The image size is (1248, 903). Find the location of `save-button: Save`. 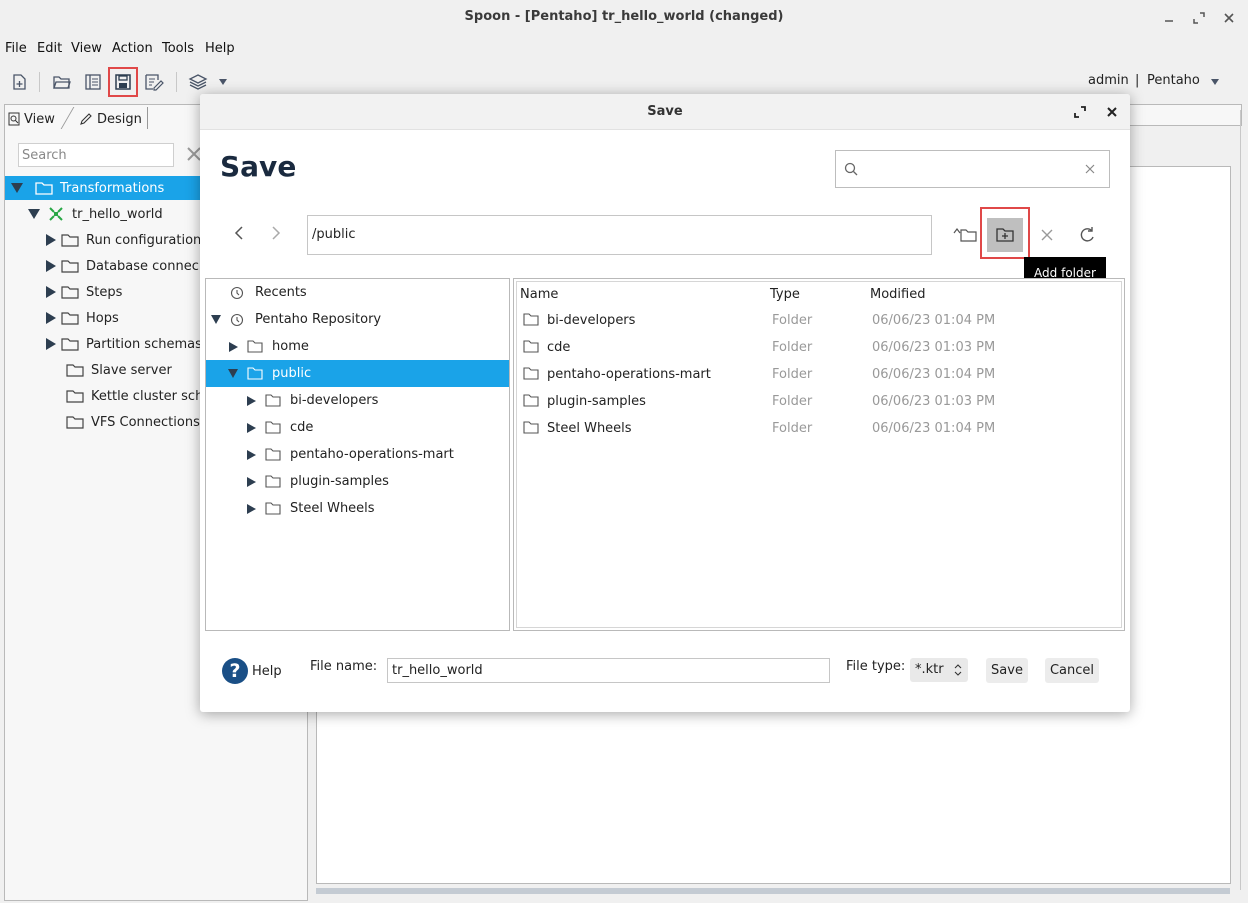

save-button: Save is located at coordinates (1007, 670).